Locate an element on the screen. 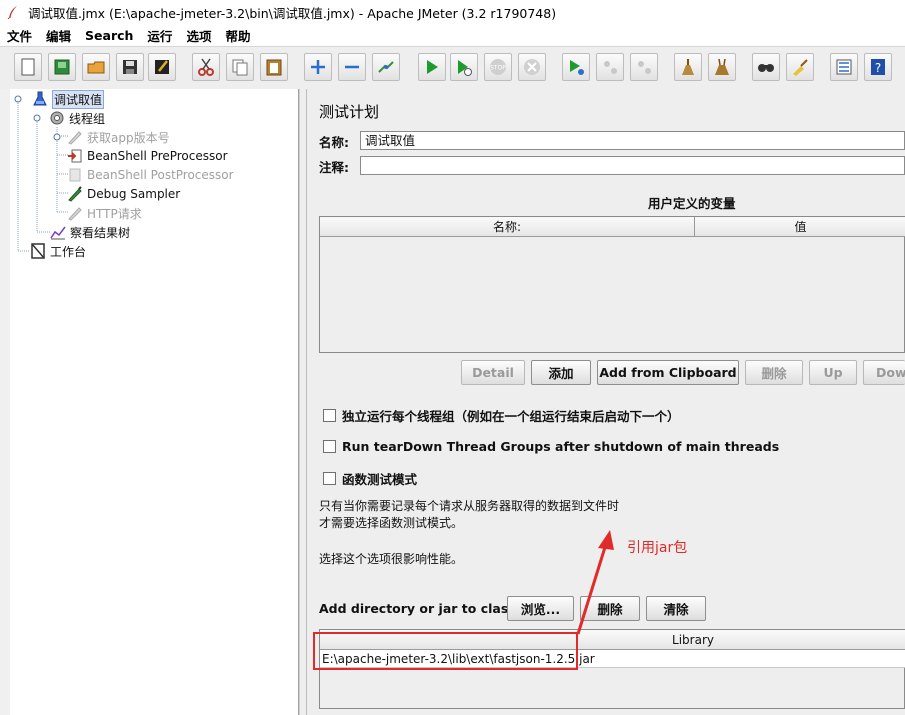 Image resolution: width=905 pixels, height=715 pixels. remote-stop-button is located at coordinates (610, 67).